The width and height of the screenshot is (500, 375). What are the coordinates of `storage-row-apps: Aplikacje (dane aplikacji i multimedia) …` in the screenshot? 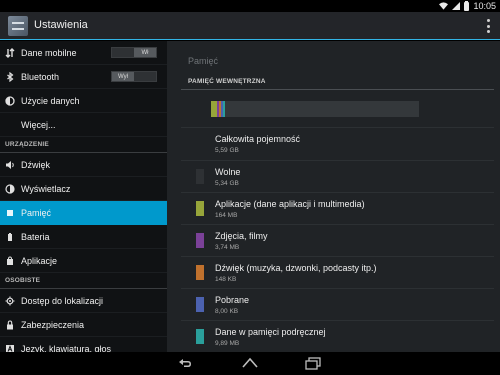 It's located at (333, 209).